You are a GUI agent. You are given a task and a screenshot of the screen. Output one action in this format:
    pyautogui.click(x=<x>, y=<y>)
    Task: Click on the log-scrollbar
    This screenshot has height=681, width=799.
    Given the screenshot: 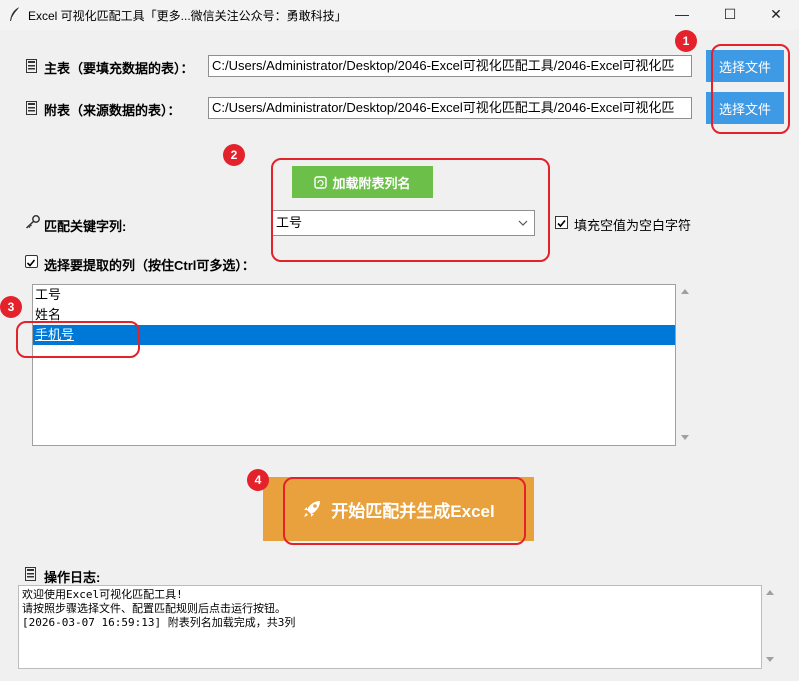 What is the action you would take?
    pyautogui.click(x=770, y=627)
    